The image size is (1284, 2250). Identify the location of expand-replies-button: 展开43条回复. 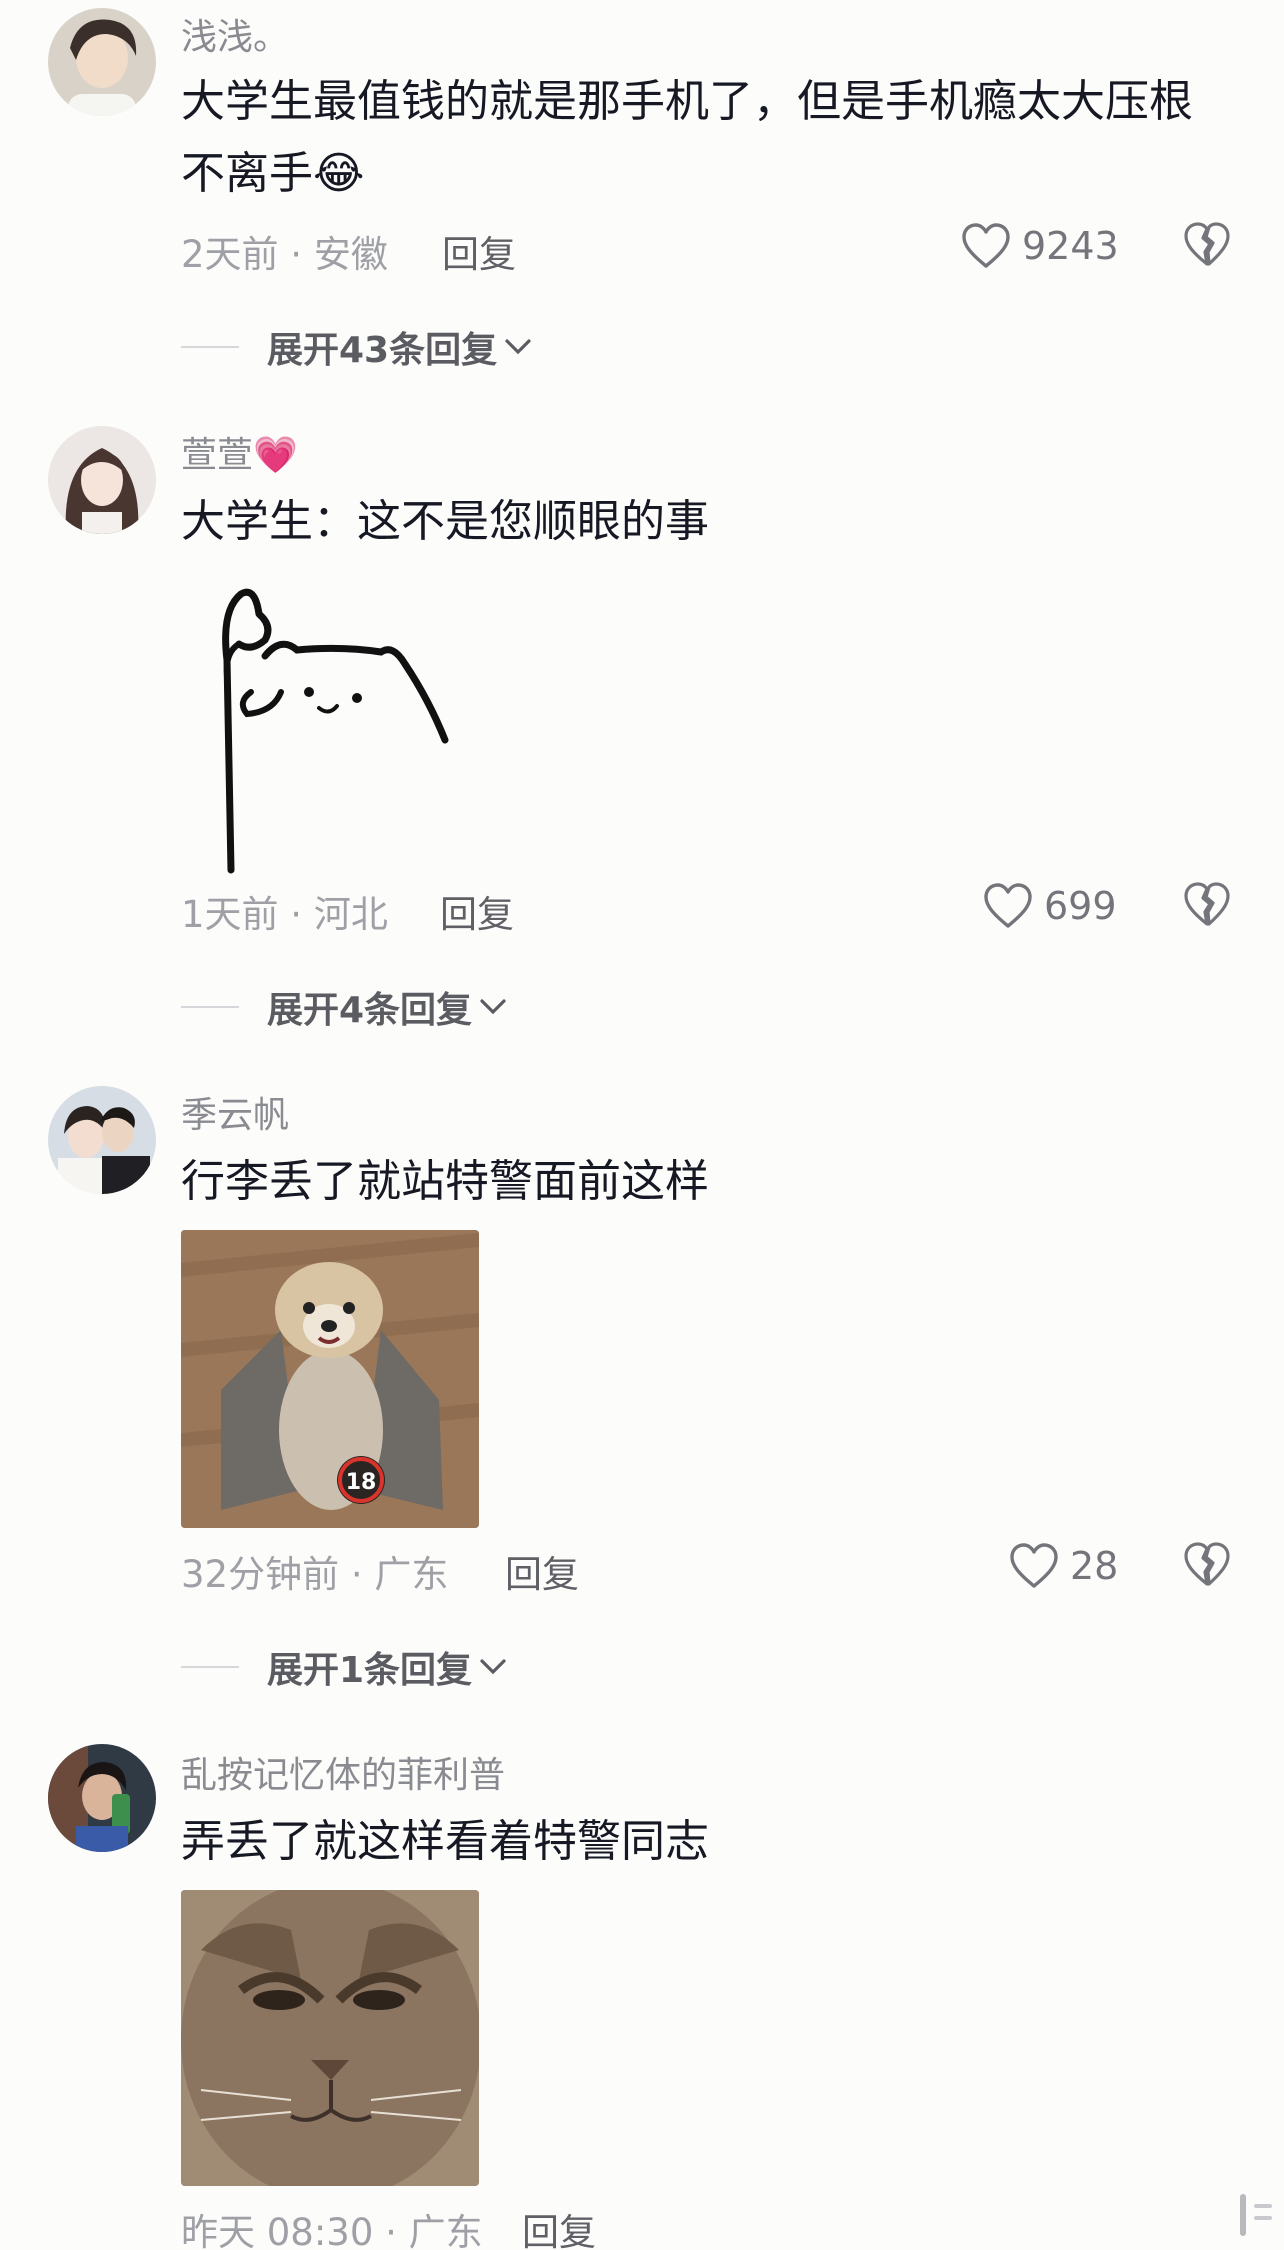
(358, 347).